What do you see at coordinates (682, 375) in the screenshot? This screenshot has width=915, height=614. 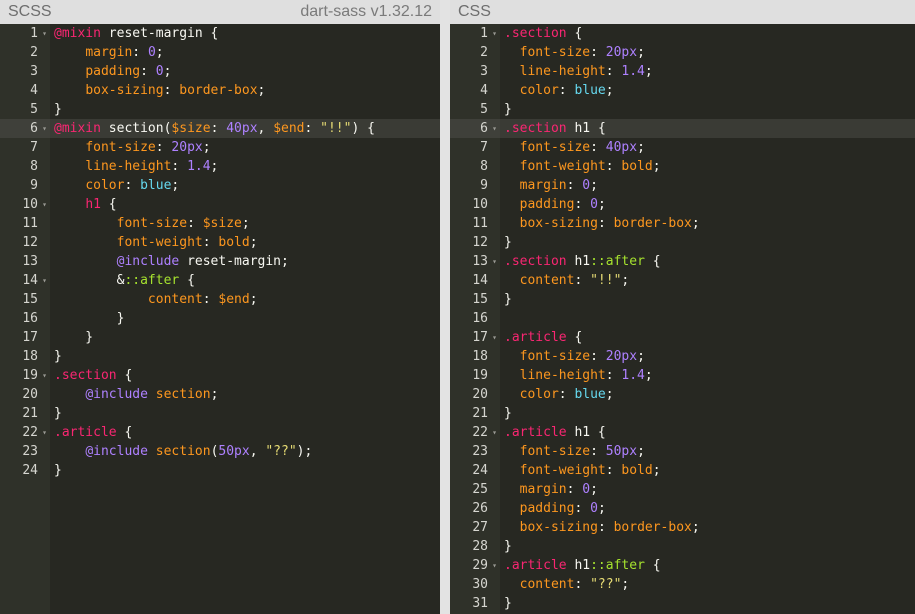 I see `css-code-line: 19 line-height: 1.4;` at bounding box center [682, 375].